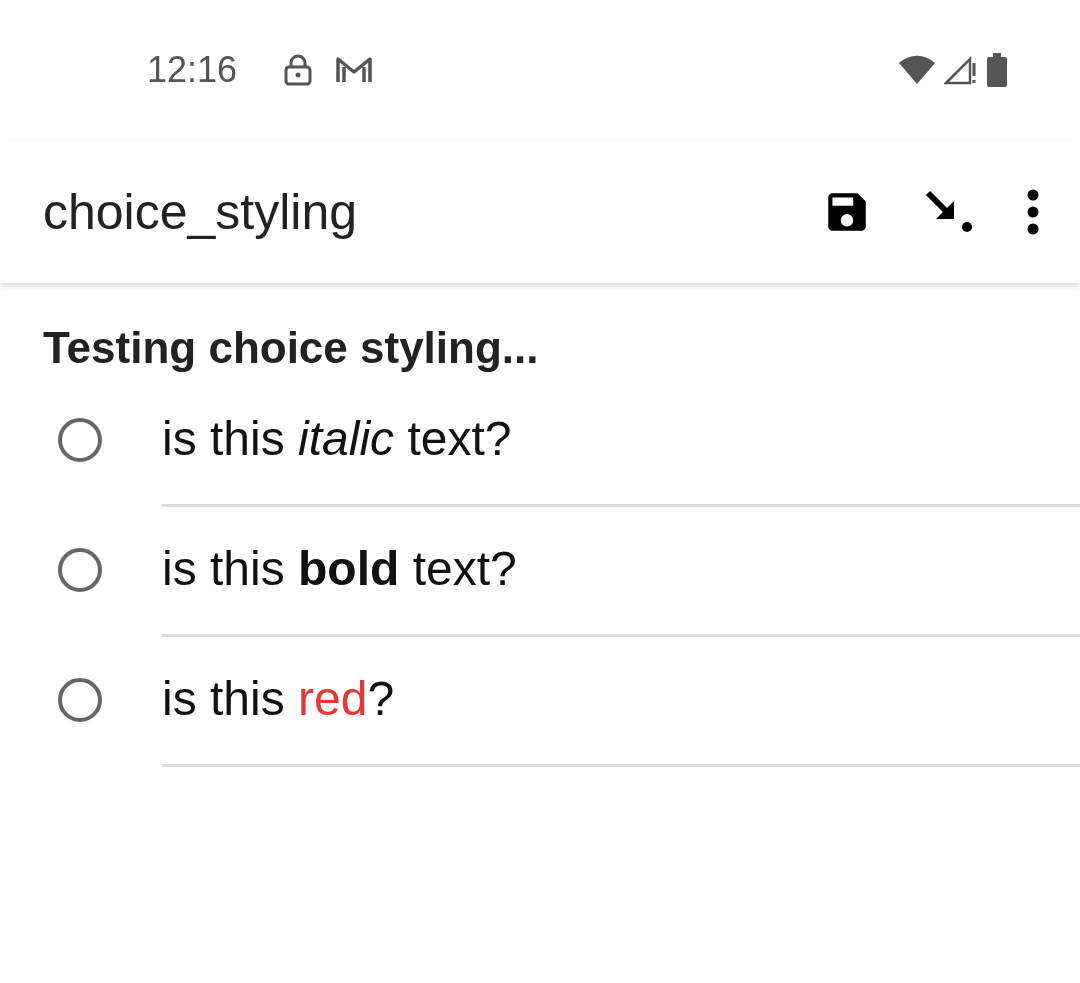 Image resolution: width=1080 pixels, height=983 pixels. What do you see at coordinates (1033, 211) in the screenshot?
I see `more-icon` at bounding box center [1033, 211].